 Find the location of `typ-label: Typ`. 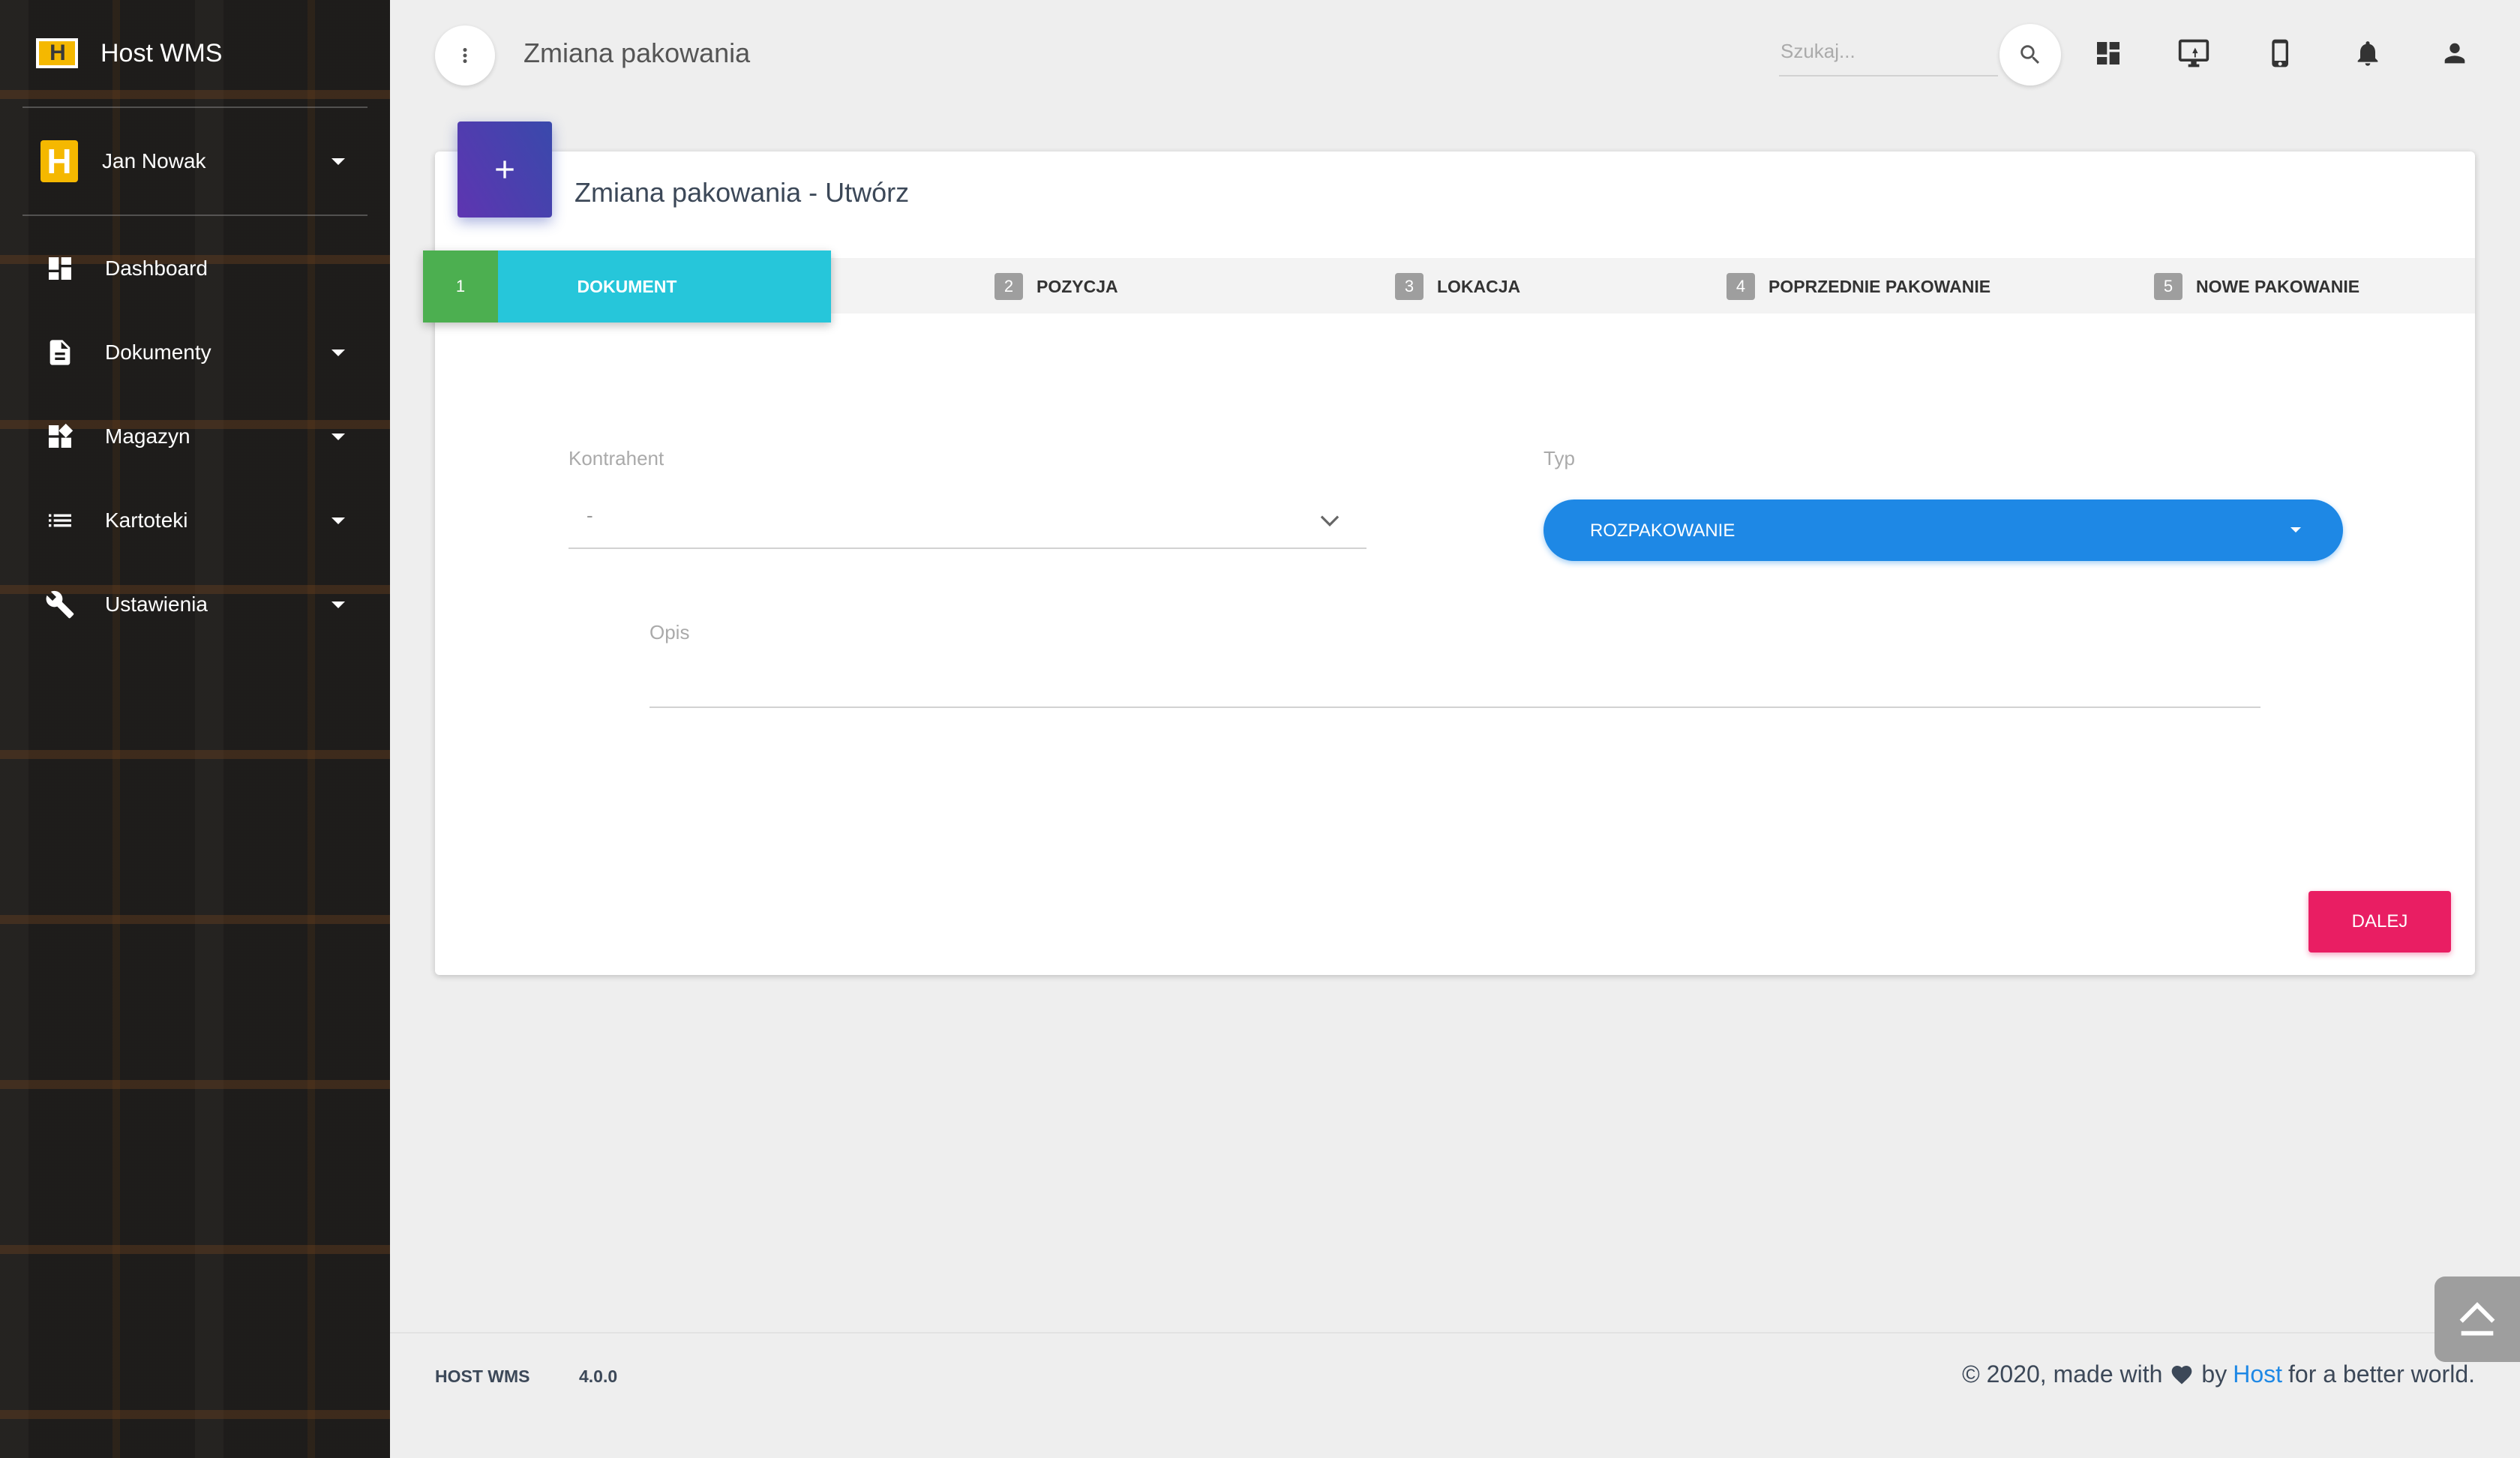

typ-label: Typ is located at coordinates (1559, 458).